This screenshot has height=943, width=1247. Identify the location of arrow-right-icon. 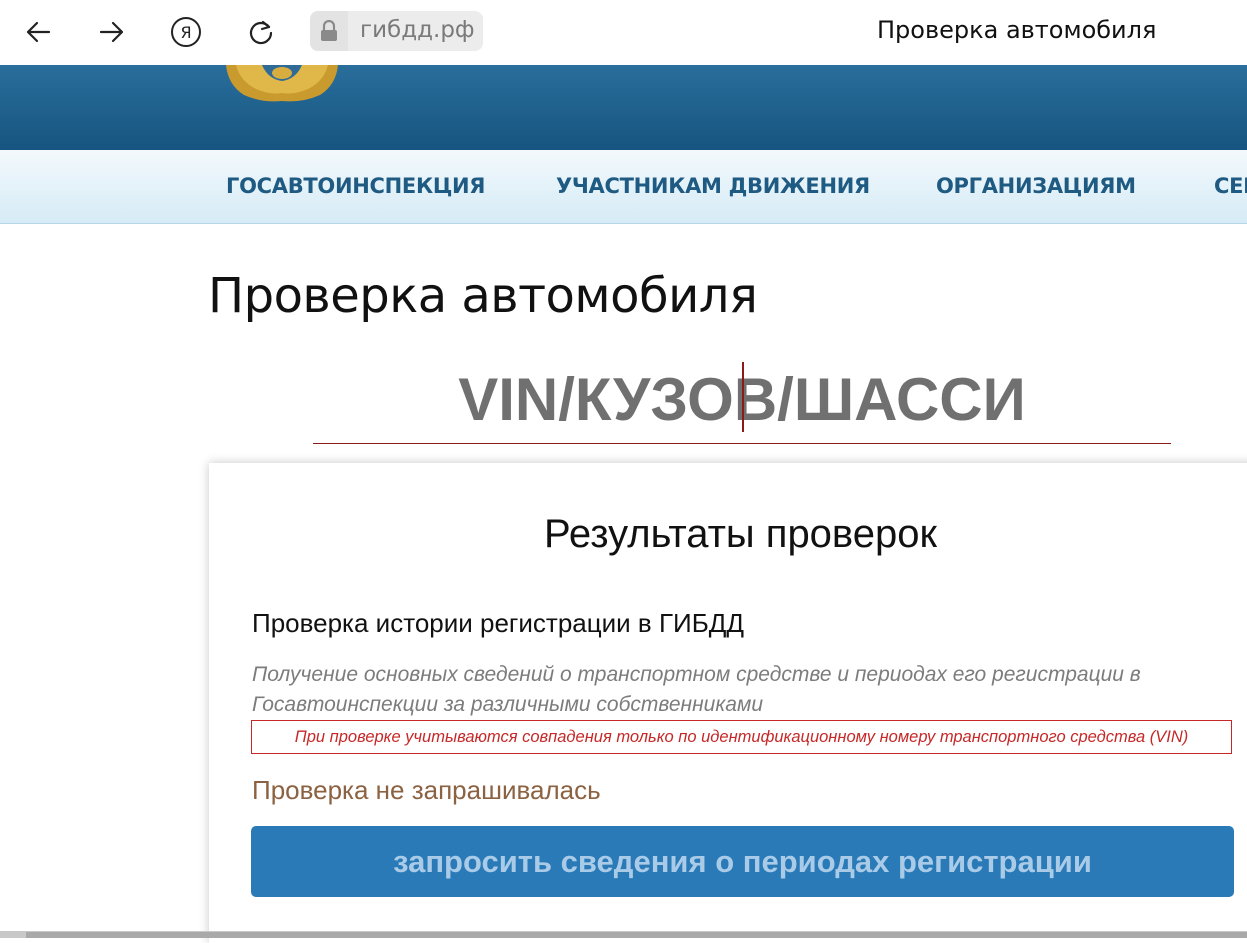
(111, 32).